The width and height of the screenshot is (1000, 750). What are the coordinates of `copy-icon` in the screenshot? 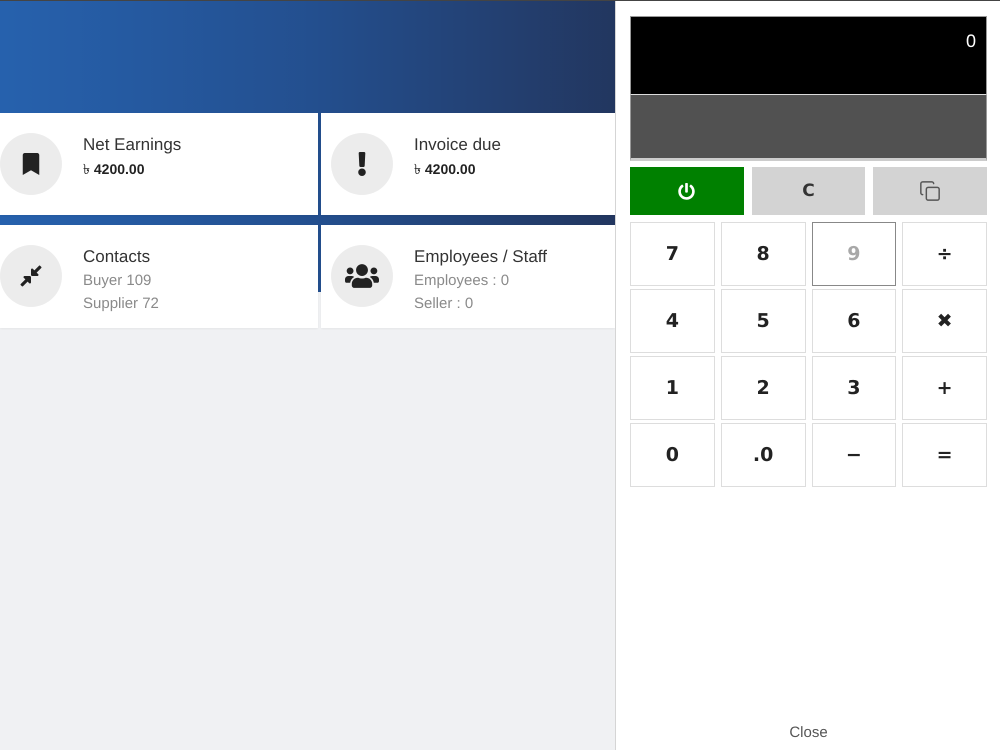 It's located at (930, 191).